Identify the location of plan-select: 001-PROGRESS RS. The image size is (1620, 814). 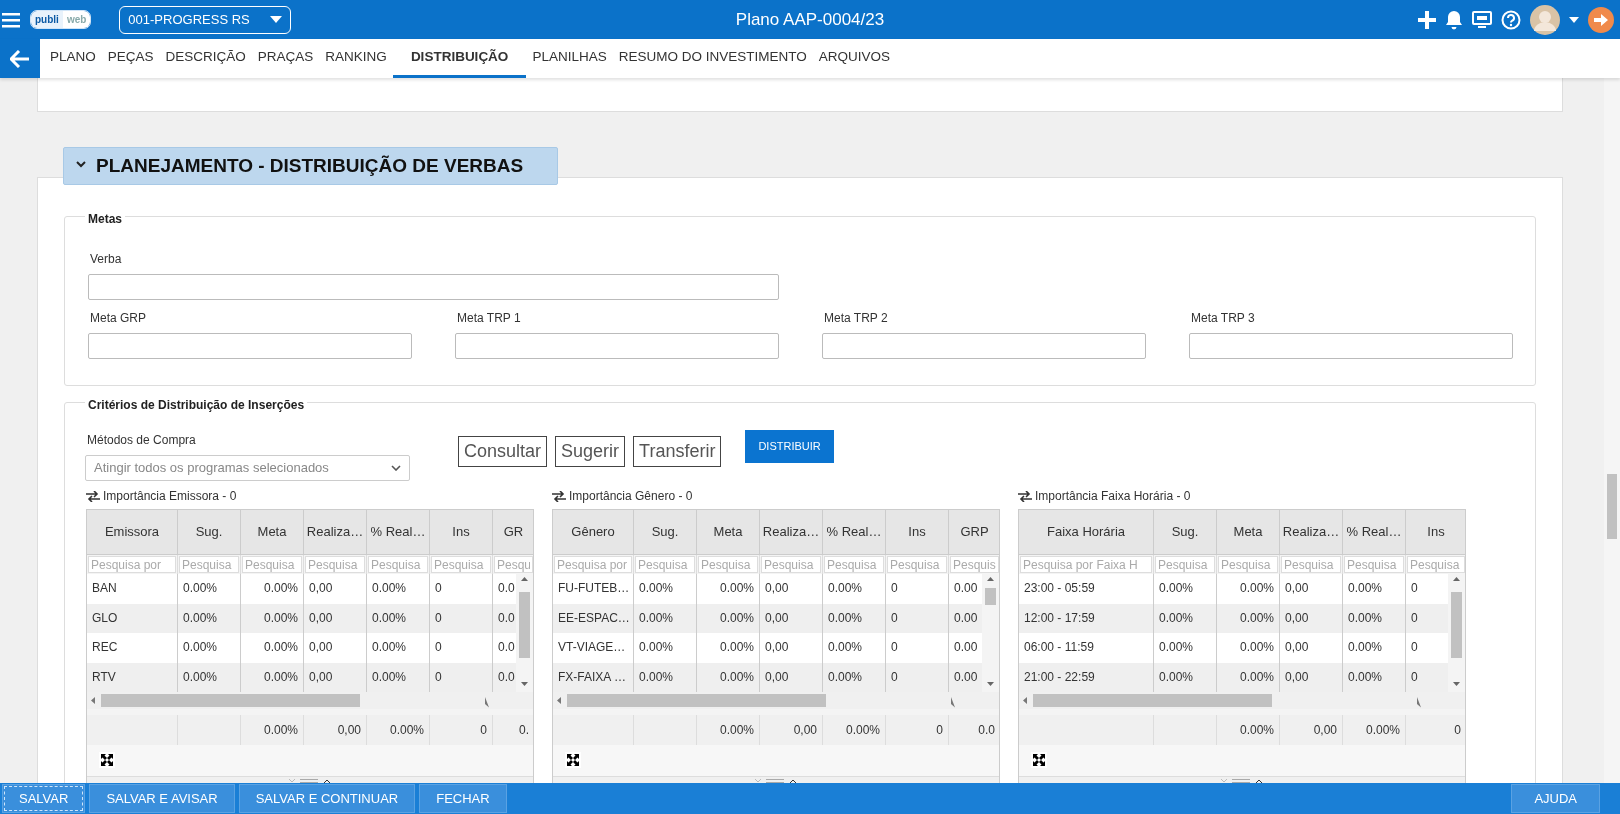
(205, 19).